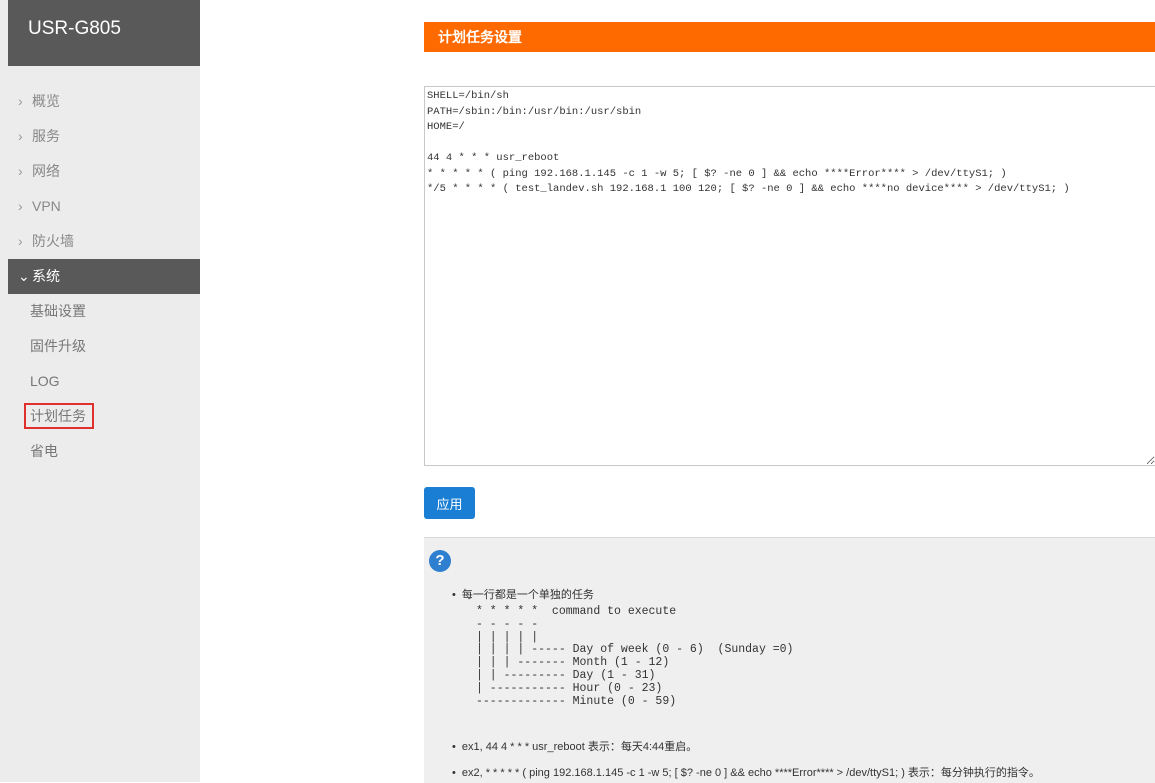  Describe the element at coordinates (46, 171) in the screenshot. I see `nav-item-label: 网络` at that location.